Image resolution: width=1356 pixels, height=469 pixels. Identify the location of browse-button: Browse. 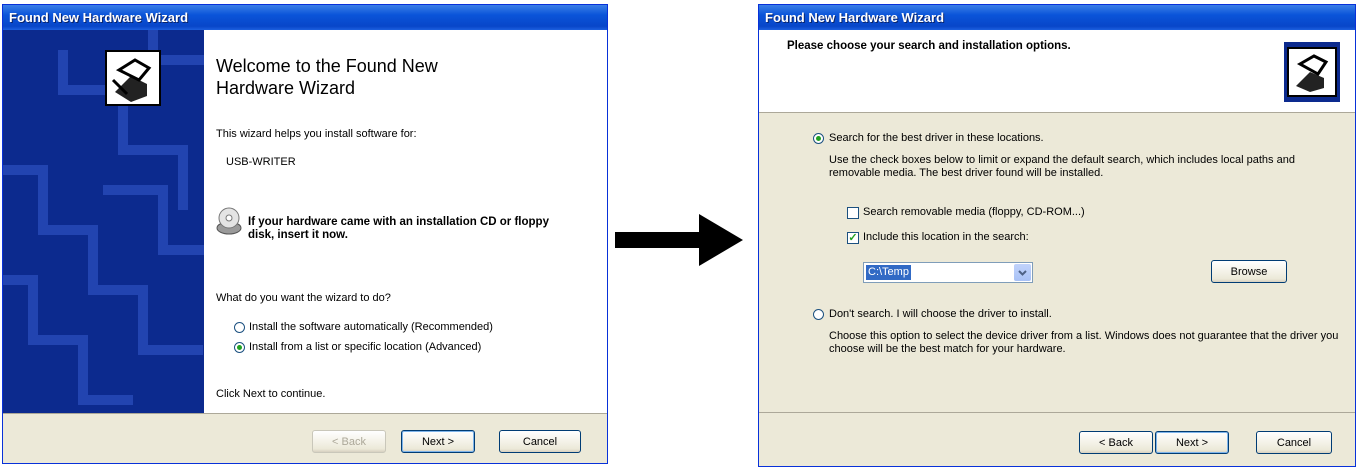
(1249, 271).